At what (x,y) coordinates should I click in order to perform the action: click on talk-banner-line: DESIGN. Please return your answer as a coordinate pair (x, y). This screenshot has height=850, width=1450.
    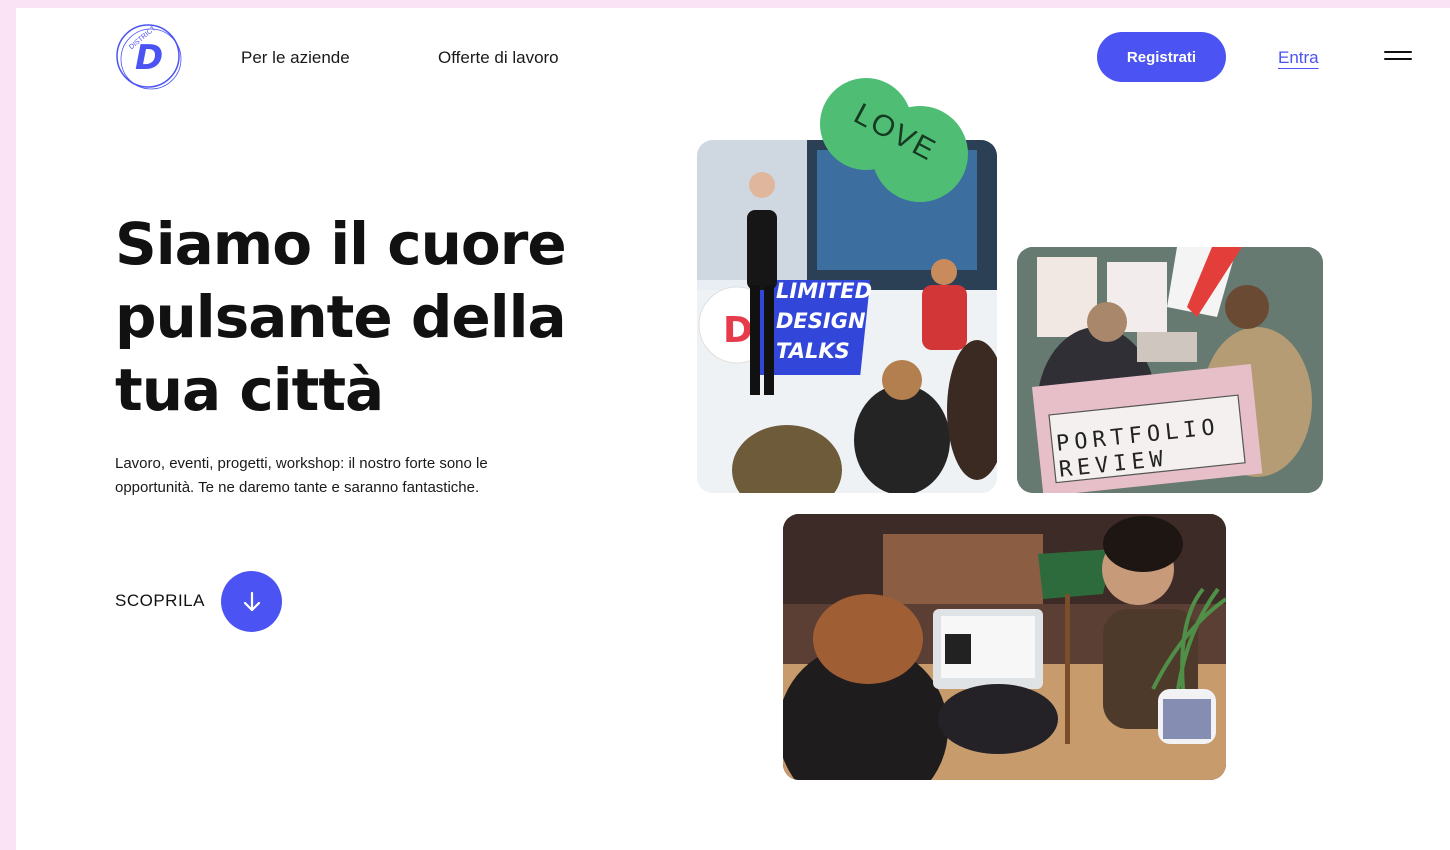
    Looking at the image, I should click on (821, 321).